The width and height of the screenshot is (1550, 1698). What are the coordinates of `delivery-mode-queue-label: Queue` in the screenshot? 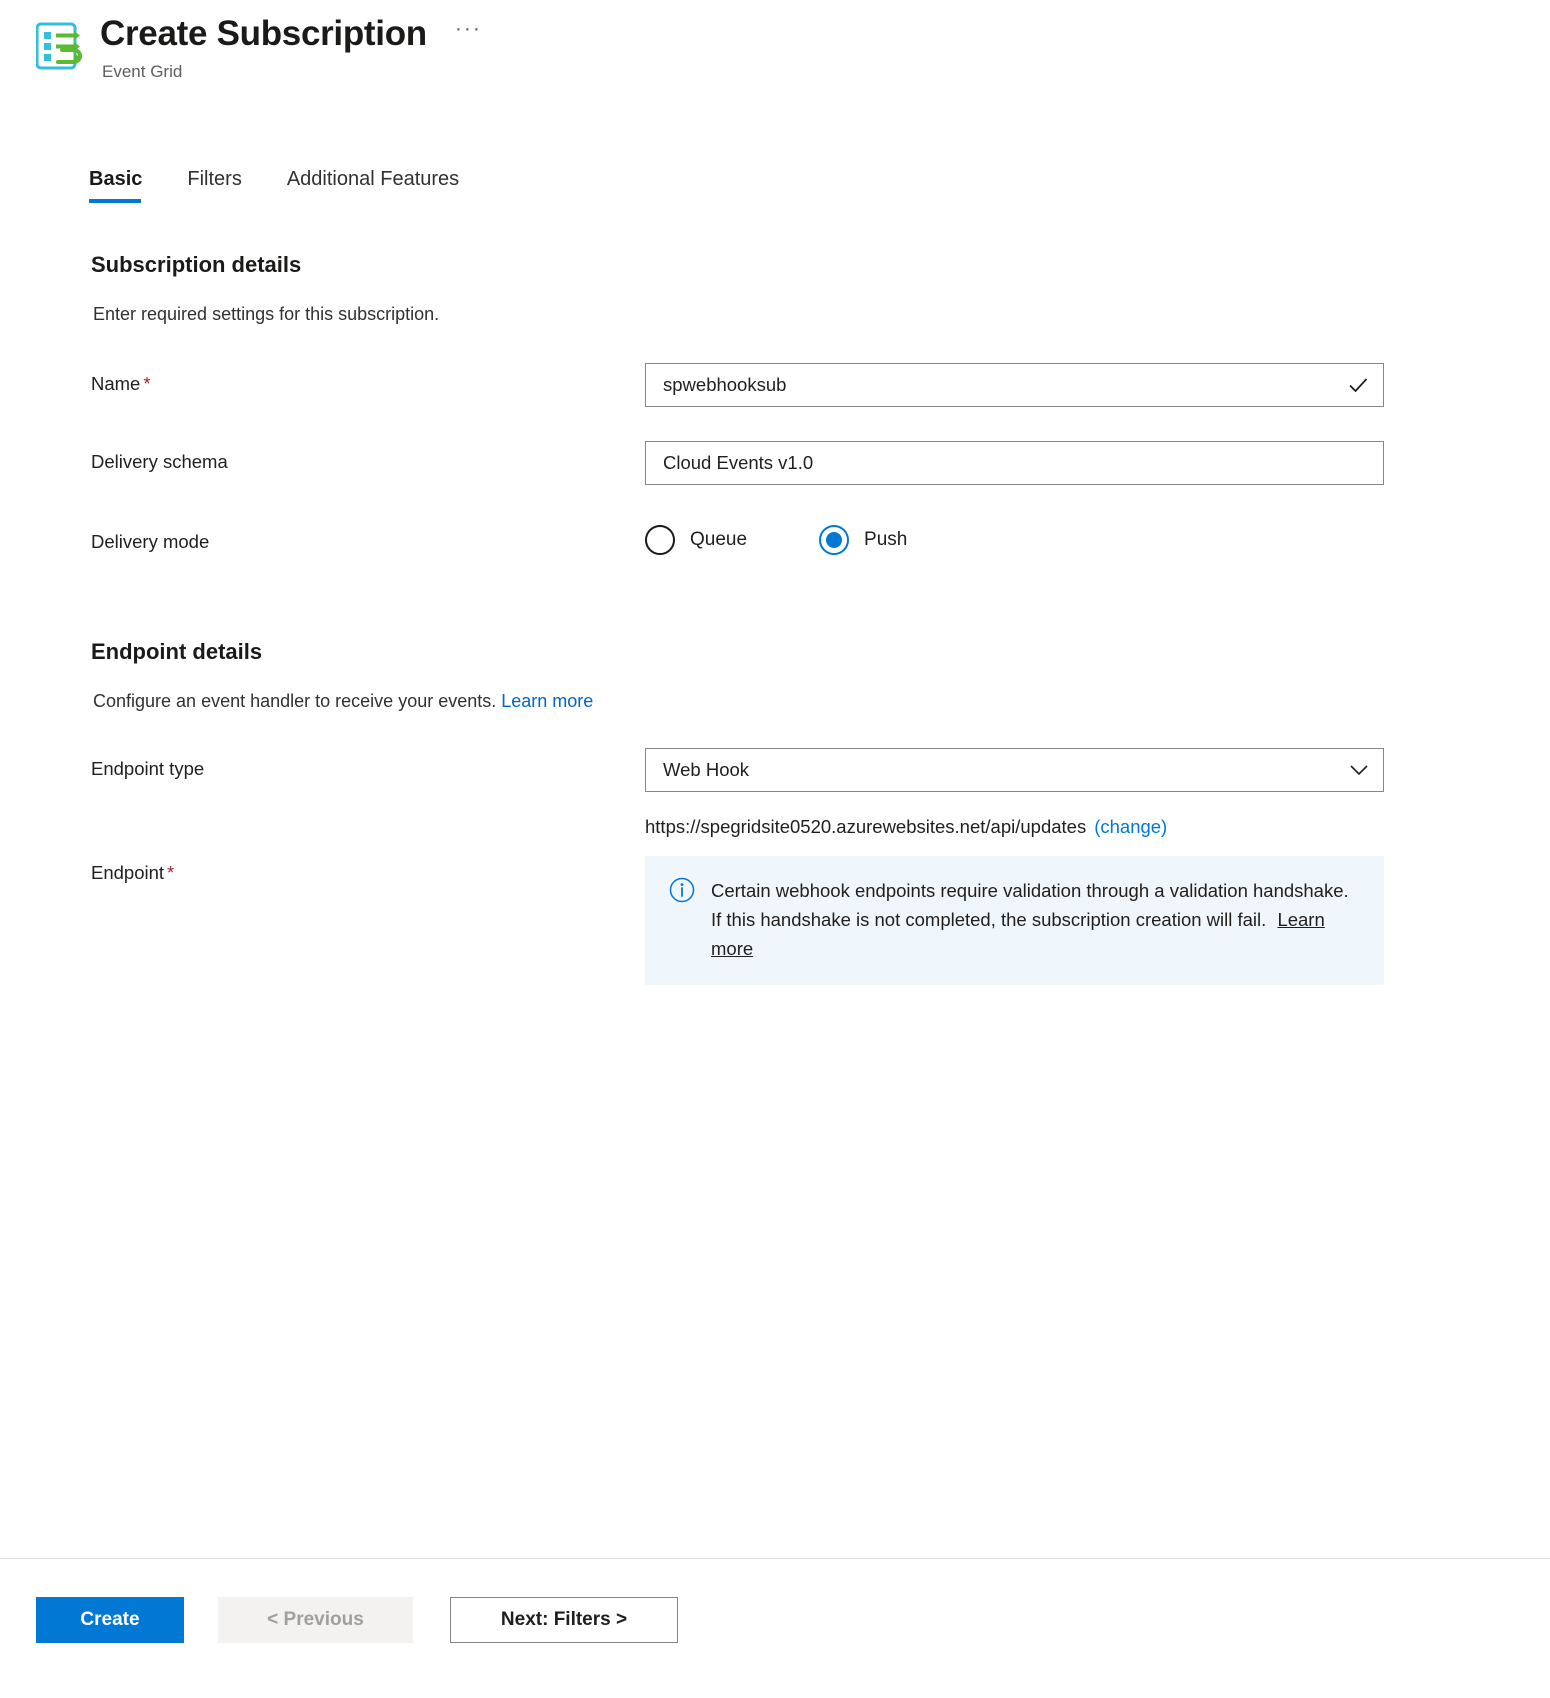 It's located at (719, 539).